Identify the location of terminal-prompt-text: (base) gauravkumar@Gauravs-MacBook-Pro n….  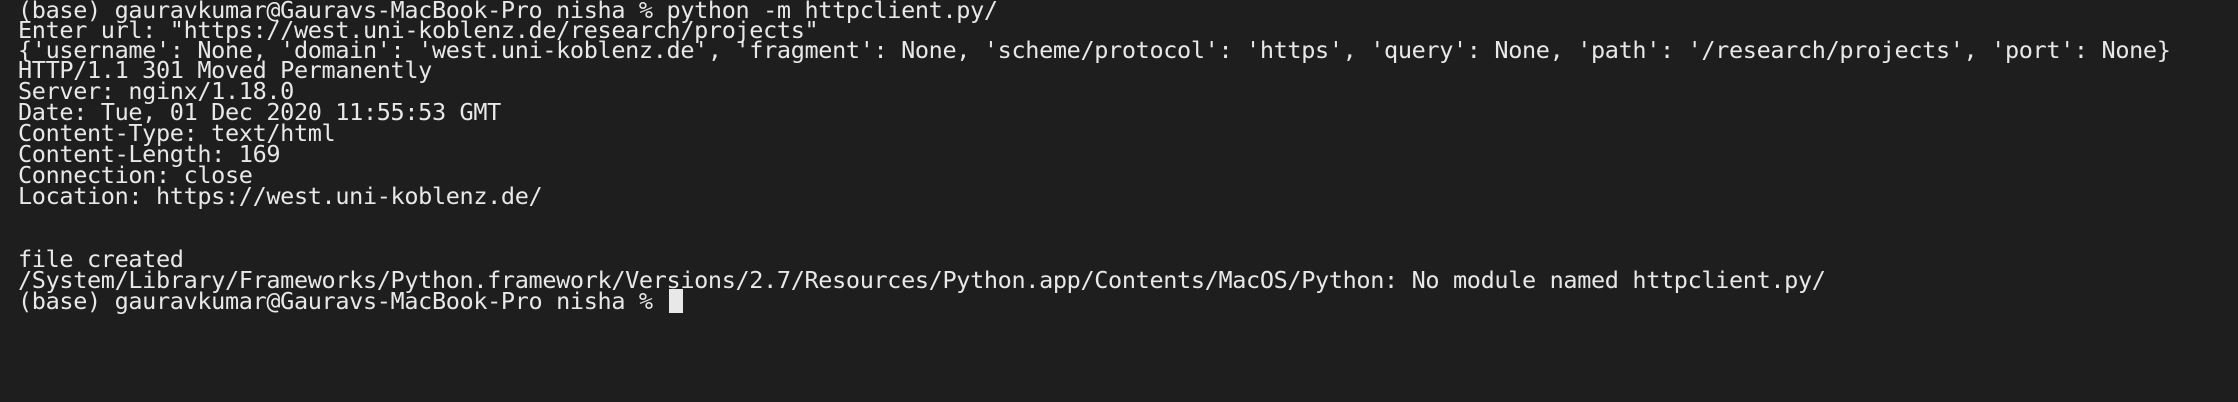
(342, 301).